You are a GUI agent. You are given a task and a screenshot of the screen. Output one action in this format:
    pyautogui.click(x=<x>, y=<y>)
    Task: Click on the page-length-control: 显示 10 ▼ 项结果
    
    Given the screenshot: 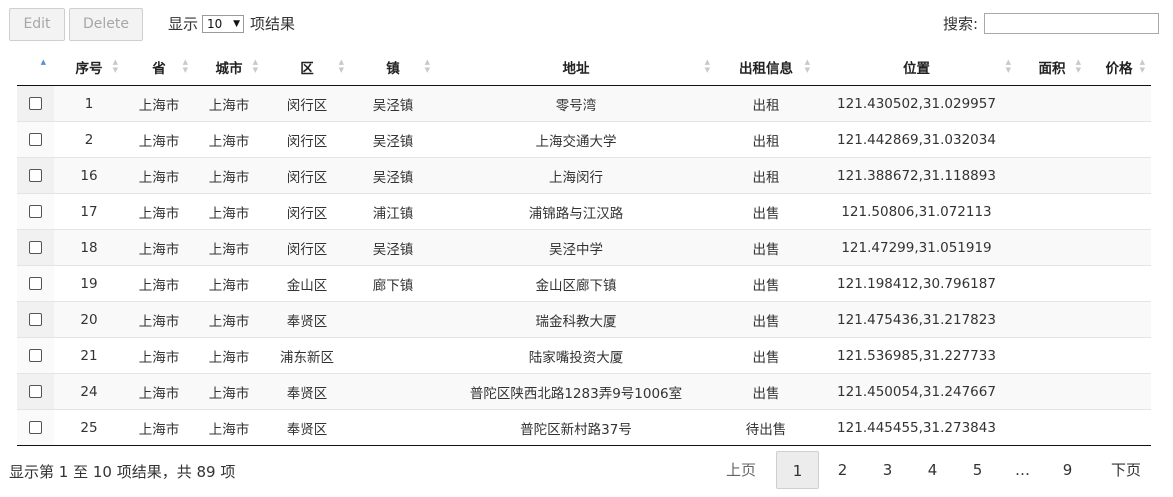 What is the action you would take?
    pyautogui.click(x=231, y=23)
    